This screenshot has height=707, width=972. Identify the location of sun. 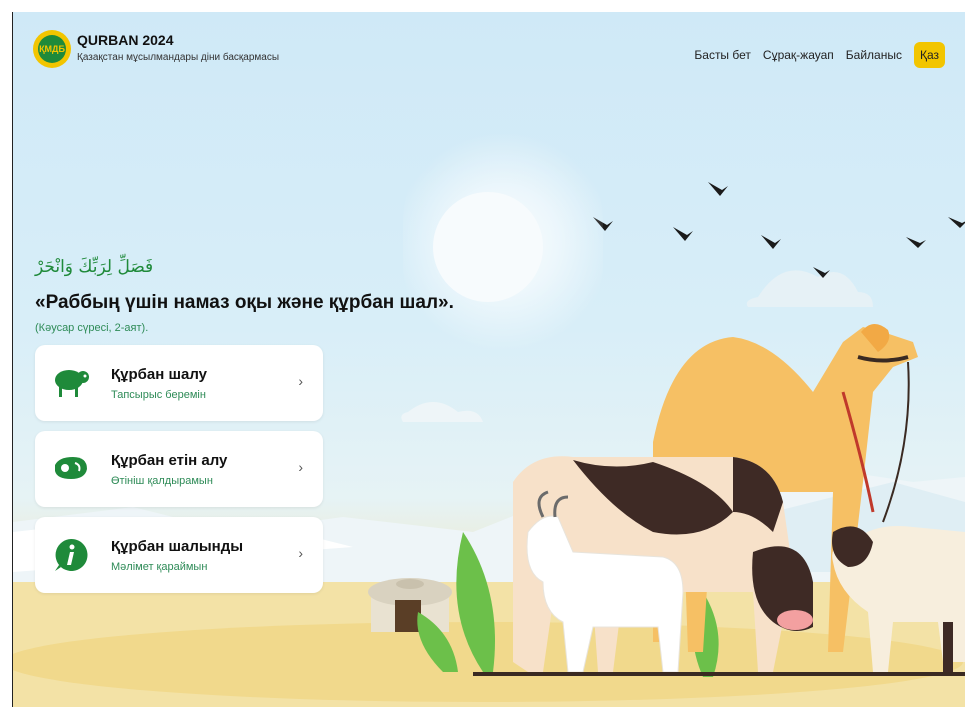
(488, 247).